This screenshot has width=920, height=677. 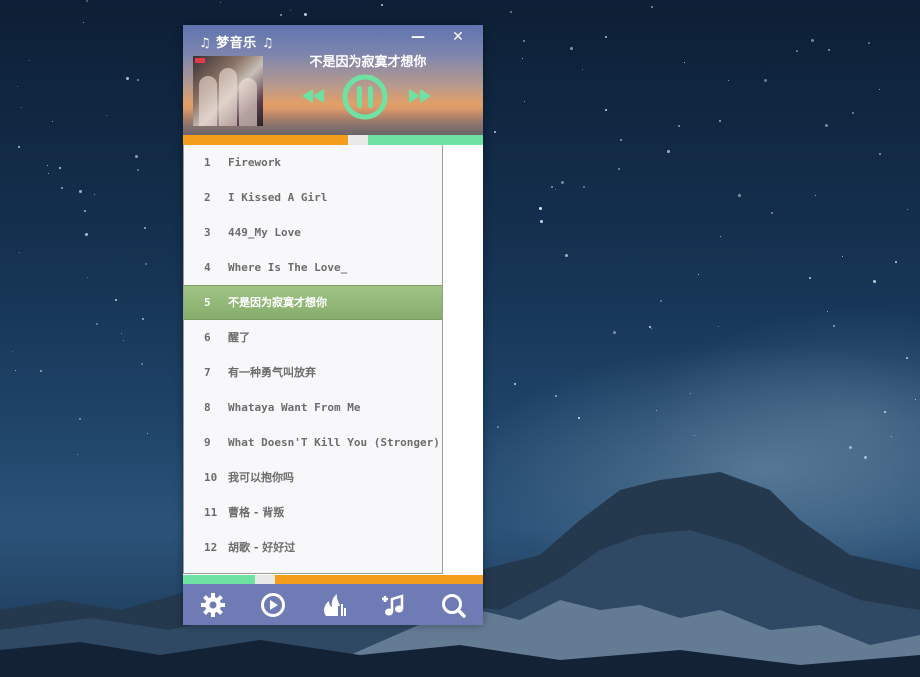 I want to click on playlist-row: 6 醒了, so click(x=313, y=337).